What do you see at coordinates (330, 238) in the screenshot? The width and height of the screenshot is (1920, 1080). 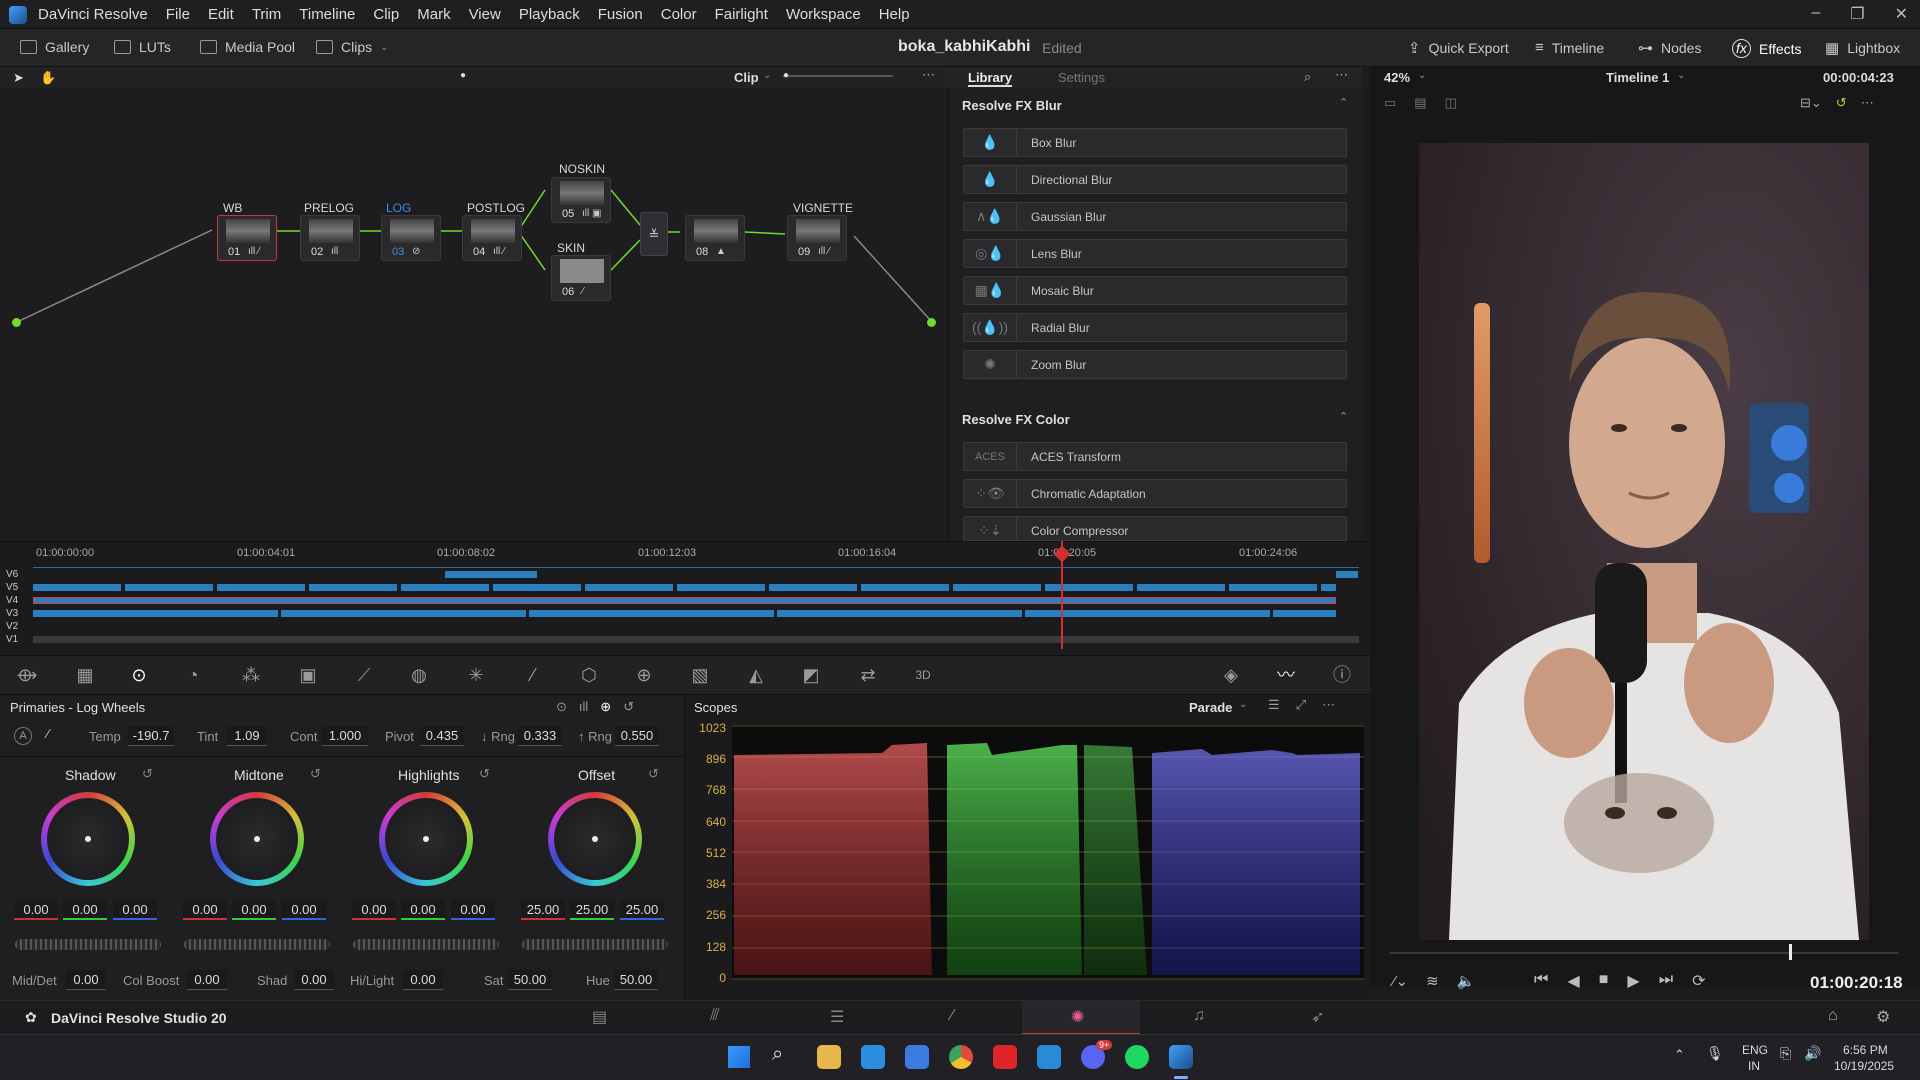 I see `node-02: 02 ıll` at bounding box center [330, 238].